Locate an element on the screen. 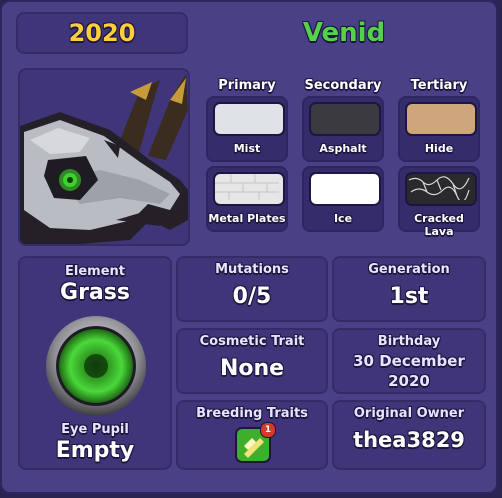 Image resolution: width=502 pixels, height=498 pixels. swatch-cell-ice: Ice is located at coordinates (343, 199).